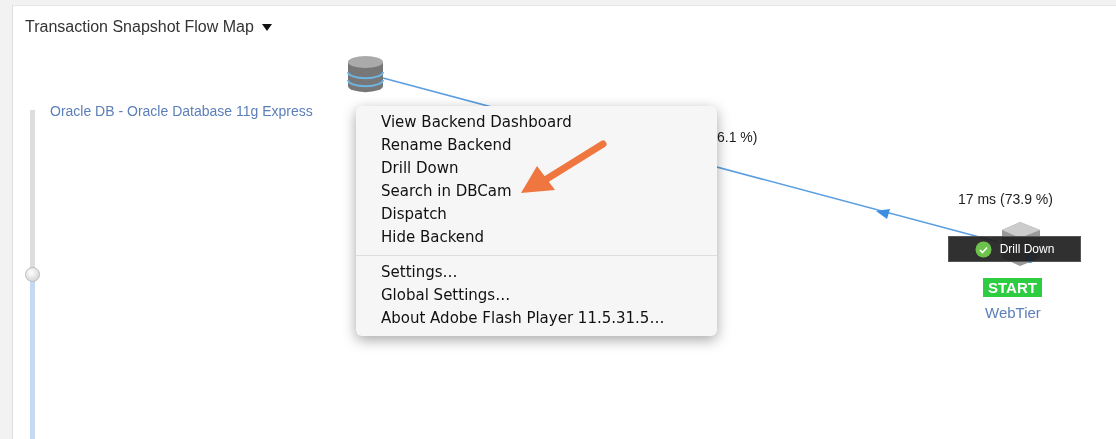 Image resolution: width=1116 pixels, height=439 pixels. I want to click on menu-item: Drill Down, so click(536, 168).